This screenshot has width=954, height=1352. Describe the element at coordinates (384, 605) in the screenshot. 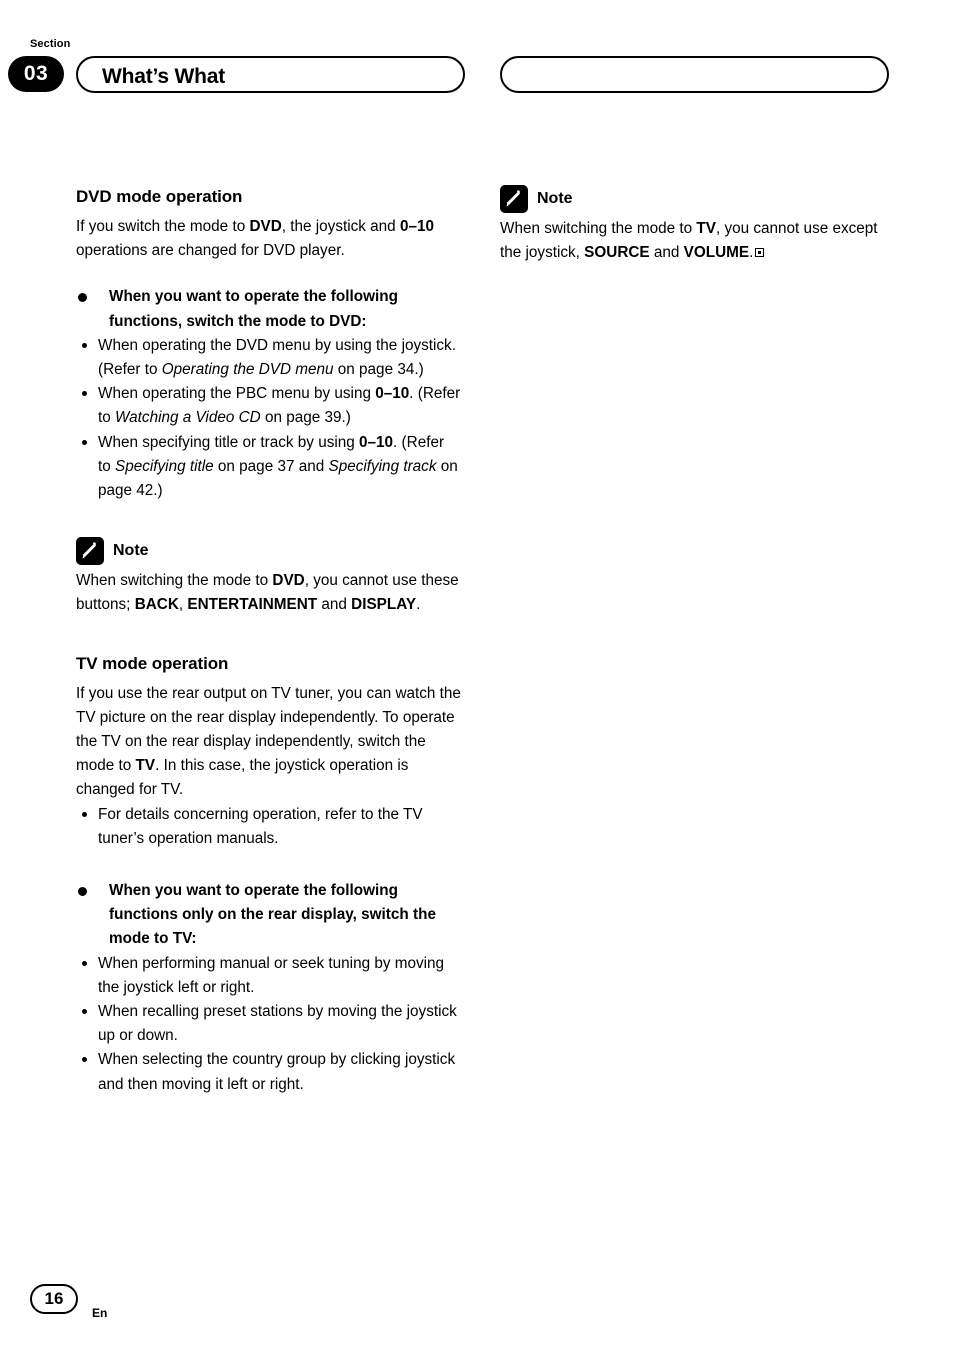

I see `note-bold-4: DISPLAY` at that location.